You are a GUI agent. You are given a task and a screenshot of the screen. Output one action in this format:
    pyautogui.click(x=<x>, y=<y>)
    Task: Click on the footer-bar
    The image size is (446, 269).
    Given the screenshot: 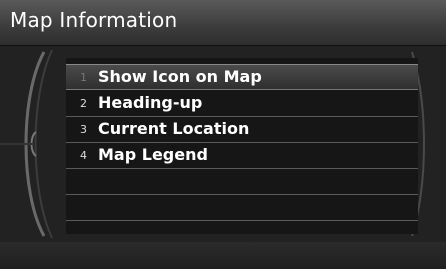 What is the action you would take?
    pyautogui.click(x=223, y=255)
    